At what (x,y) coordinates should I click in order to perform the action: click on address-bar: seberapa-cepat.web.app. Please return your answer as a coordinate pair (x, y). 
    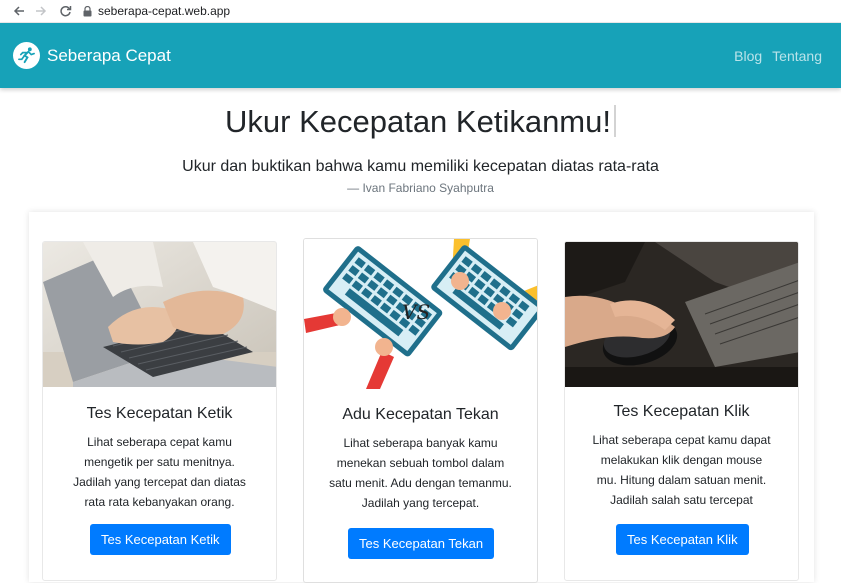
    Looking at the image, I should click on (155, 11).